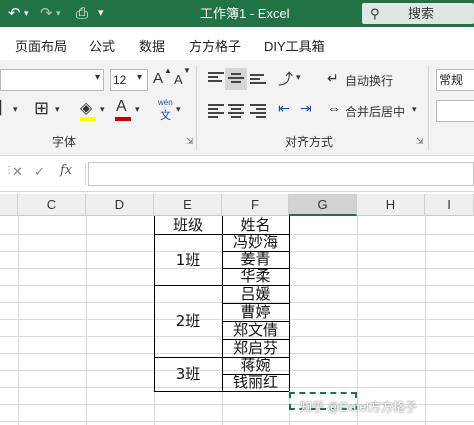 This screenshot has height=425, width=474. Describe the element at coordinates (323, 205) in the screenshot. I see `column-header-g: G` at that location.